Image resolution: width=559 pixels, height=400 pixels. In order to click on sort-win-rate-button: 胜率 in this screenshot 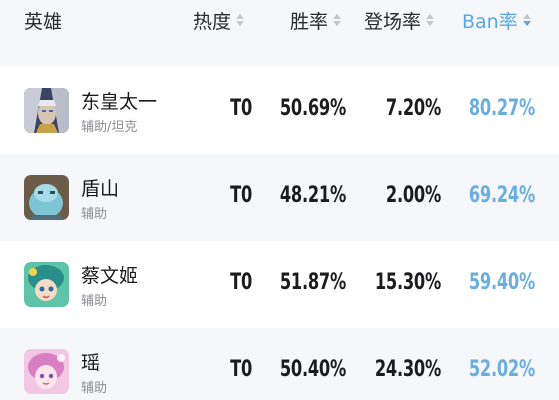, I will do `click(316, 20)`.